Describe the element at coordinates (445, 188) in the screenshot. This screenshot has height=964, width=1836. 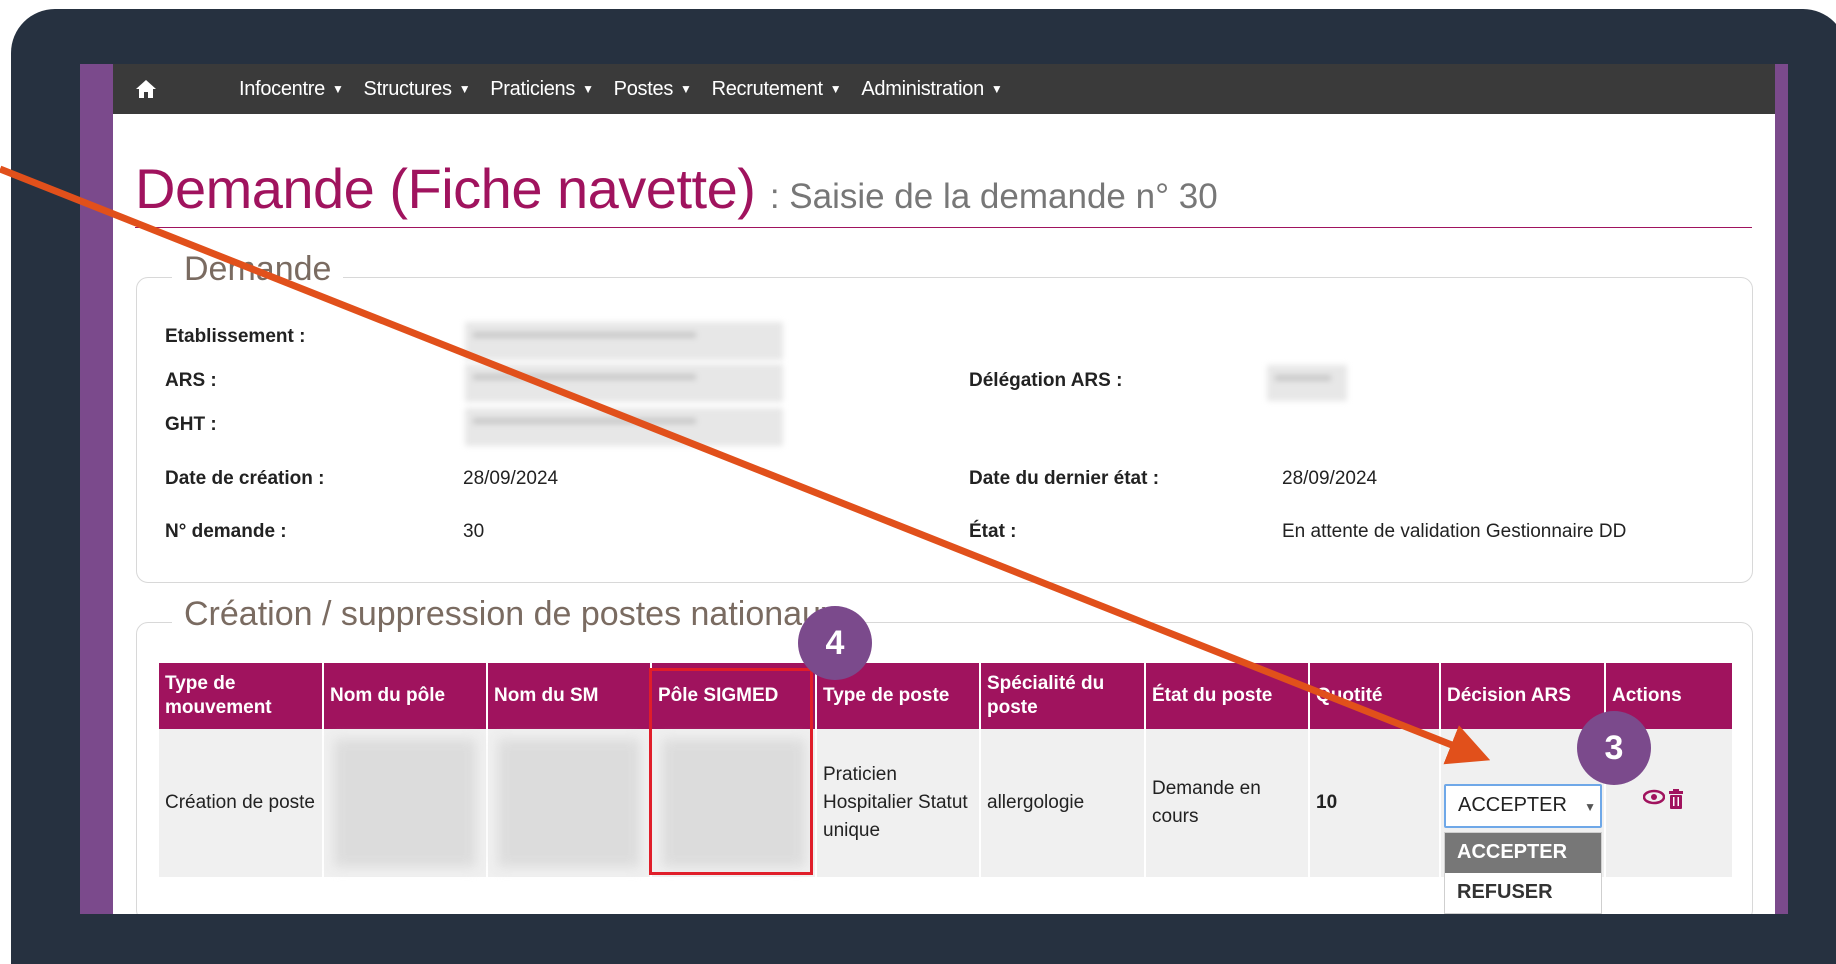
I see `page-title-main: Demande (Fiche navette)` at that location.